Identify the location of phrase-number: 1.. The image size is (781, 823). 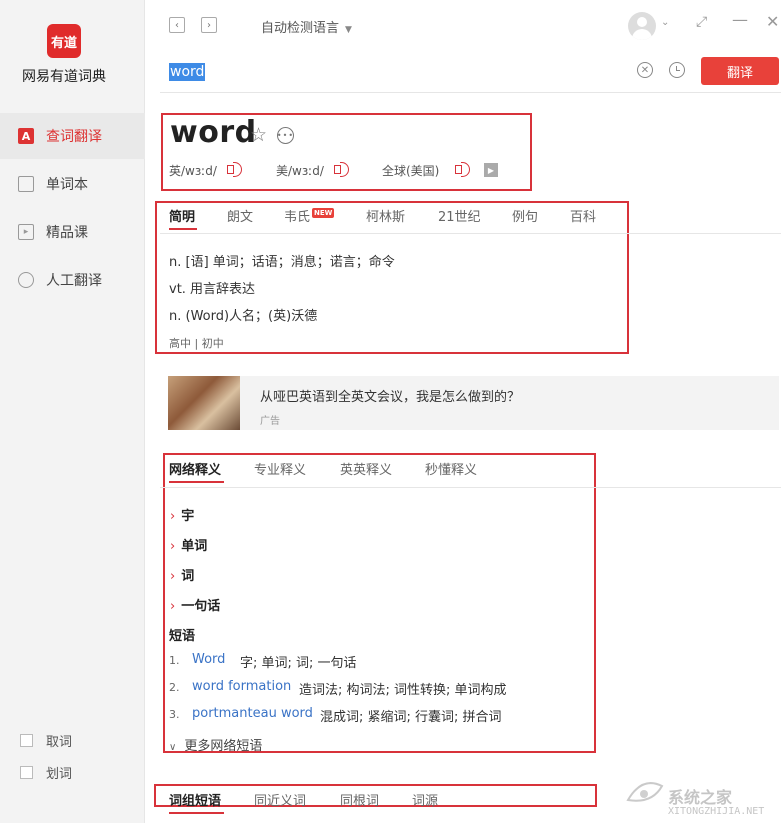
(174, 660).